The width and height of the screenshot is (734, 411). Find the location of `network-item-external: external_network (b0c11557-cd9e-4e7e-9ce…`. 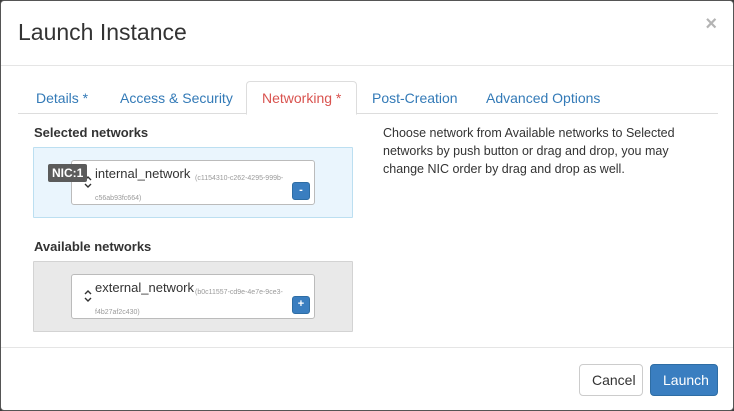

network-item-external: external_network (b0c11557-cd9e-4e7e-9ce… is located at coordinates (193, 296).